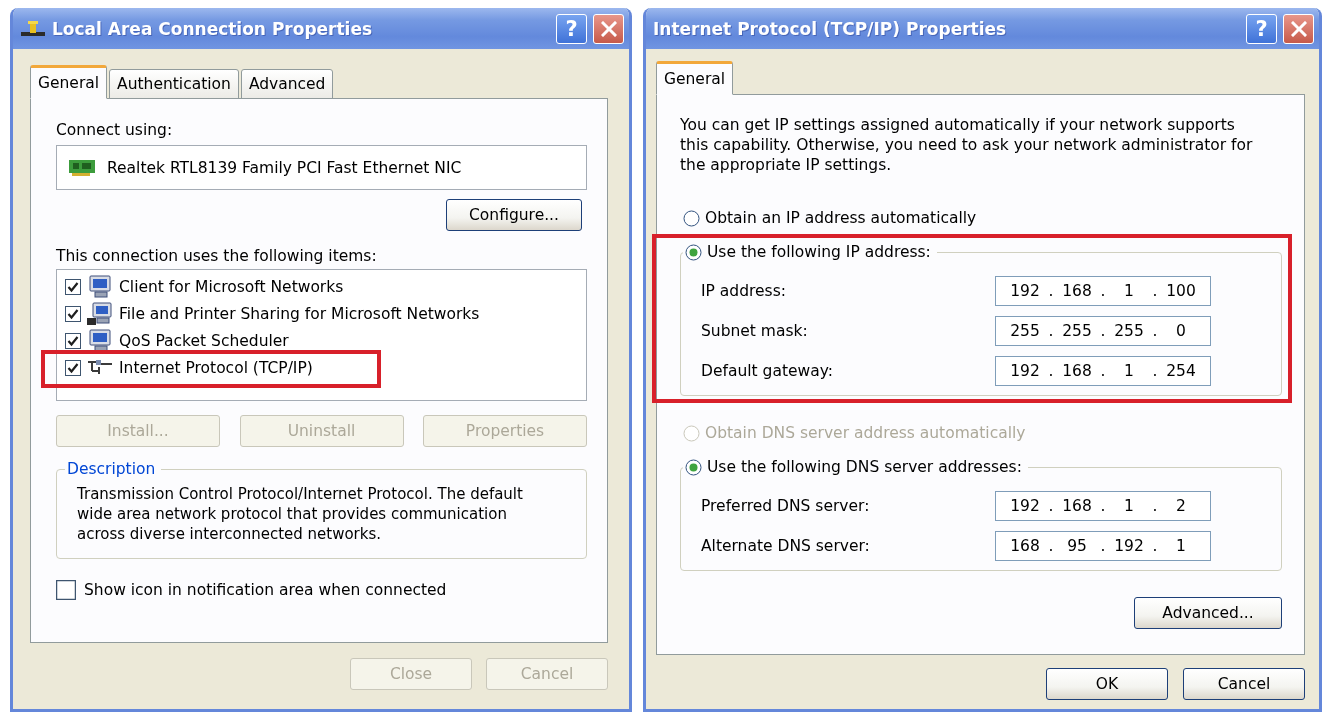  Describe the element at coordinates (284, 167) in the screenshot. I see `adapter-name: Realtek RTL8139 Family PCI Fast Ethernet NIC` at that location.